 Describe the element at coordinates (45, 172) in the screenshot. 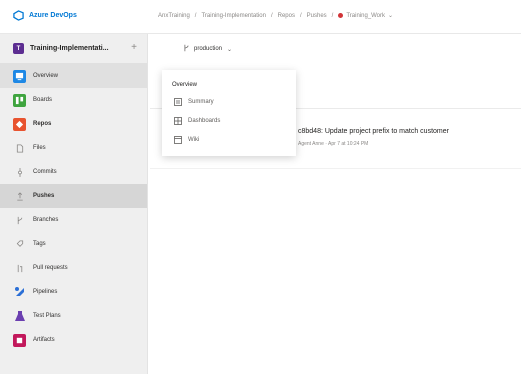

I see `sidebar-item-label: Commits` at that location.